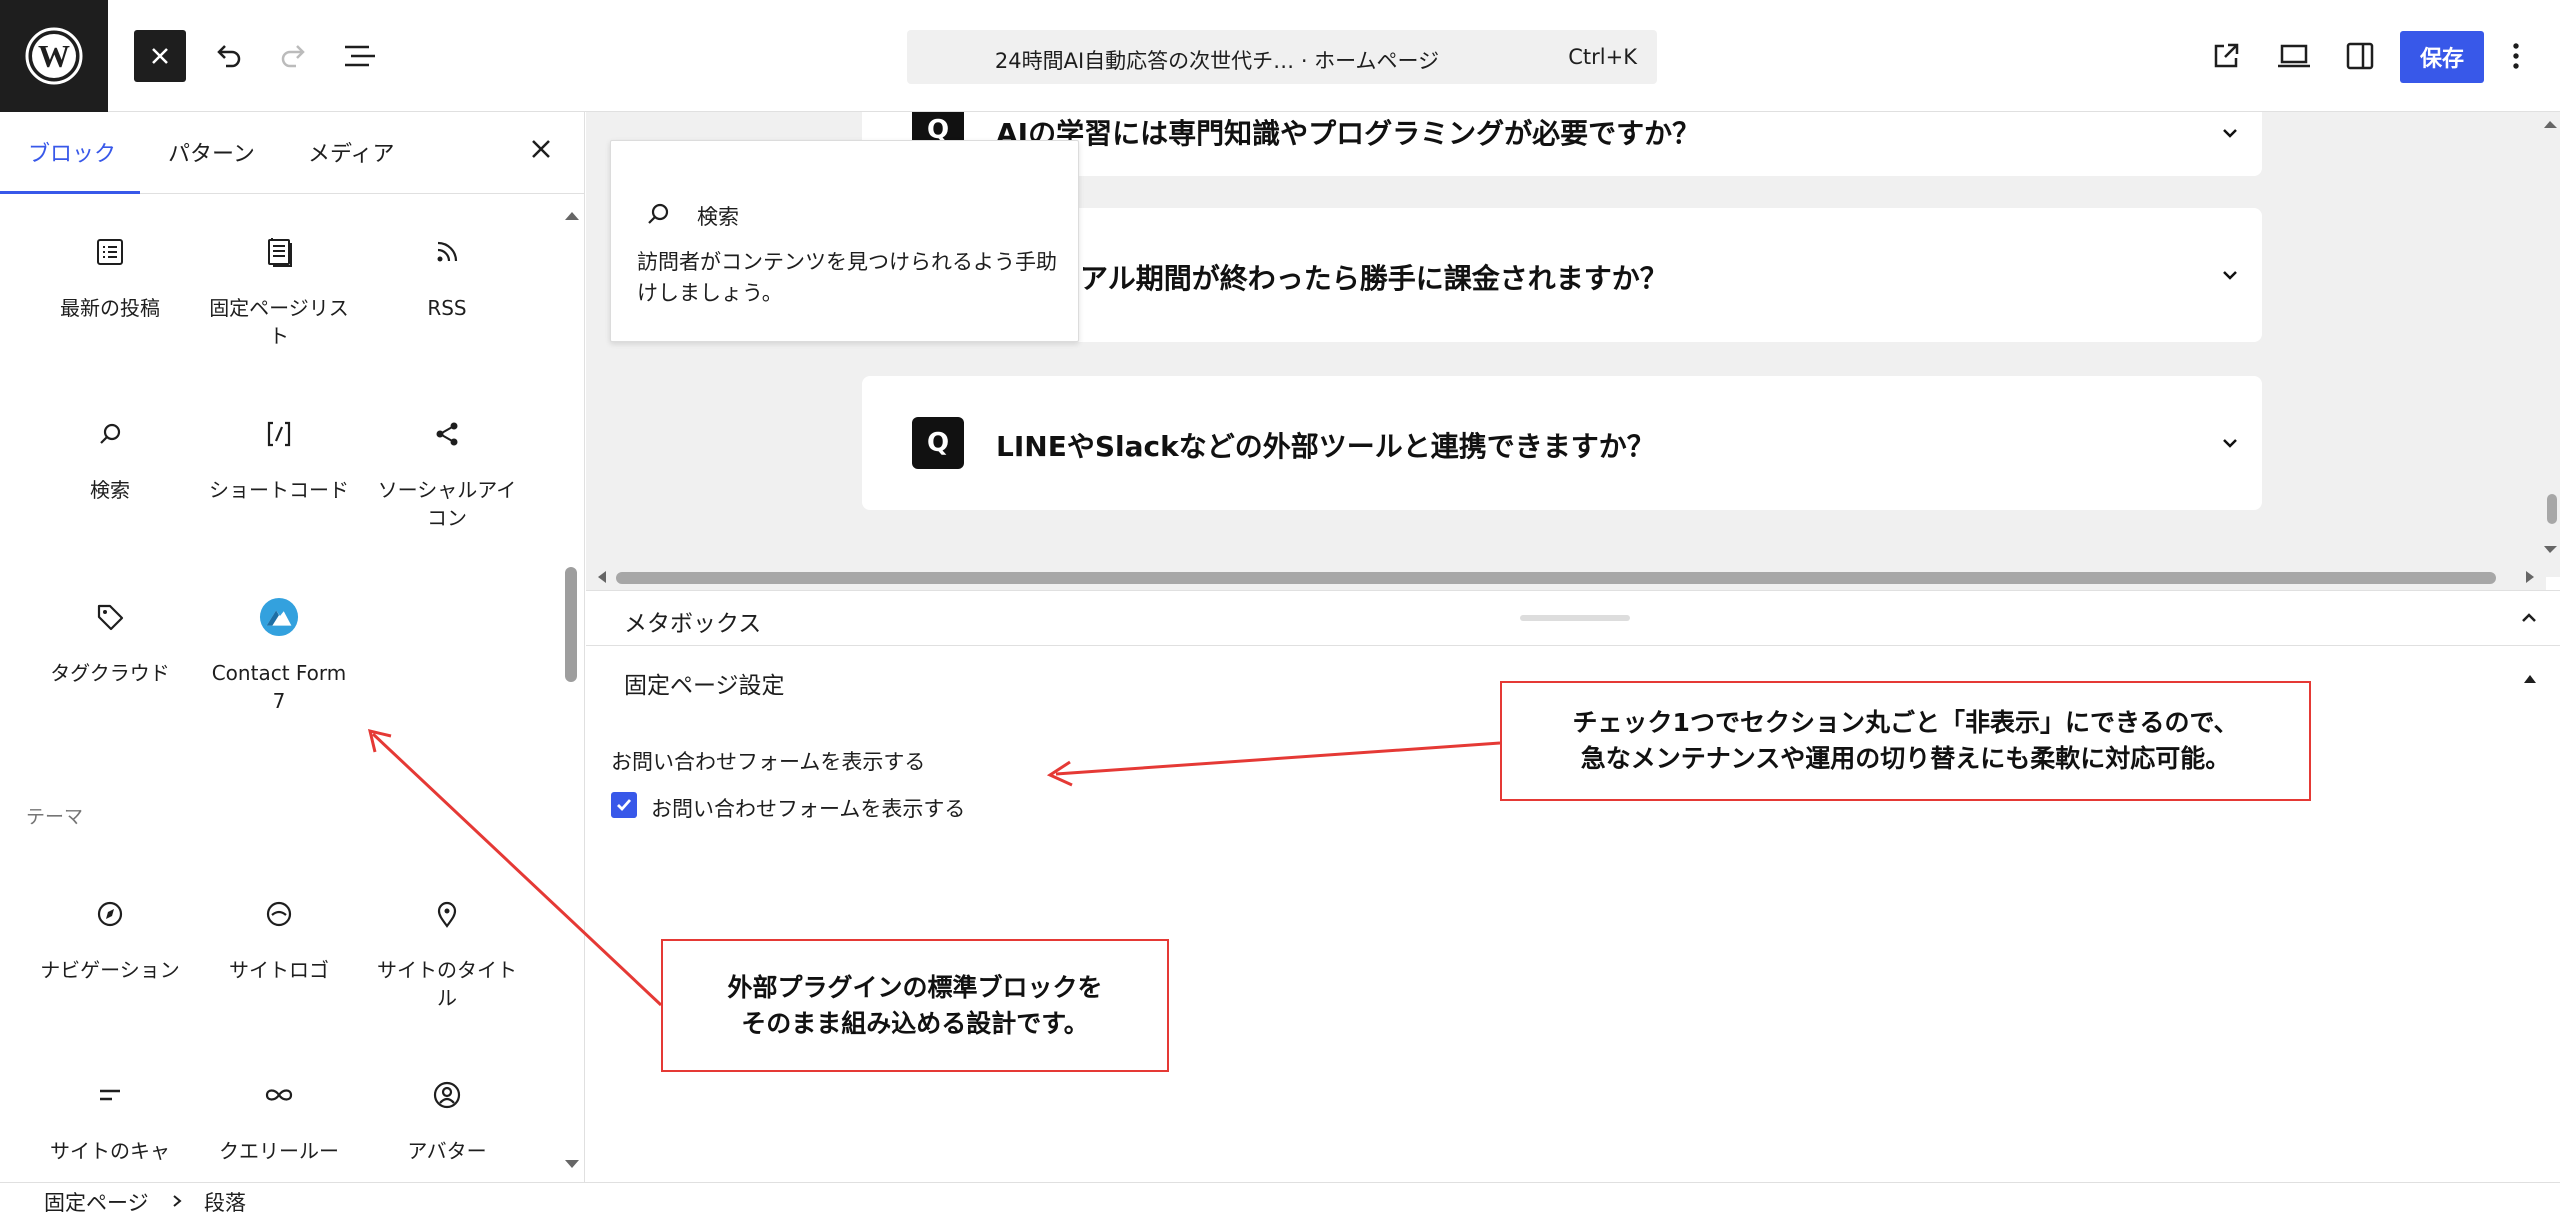 The width and height of the screenshot is (2560, 1217). Describe the element at coordinates (279, 1151) in the screenshot. I see `block-label: クエリールー` at that location.